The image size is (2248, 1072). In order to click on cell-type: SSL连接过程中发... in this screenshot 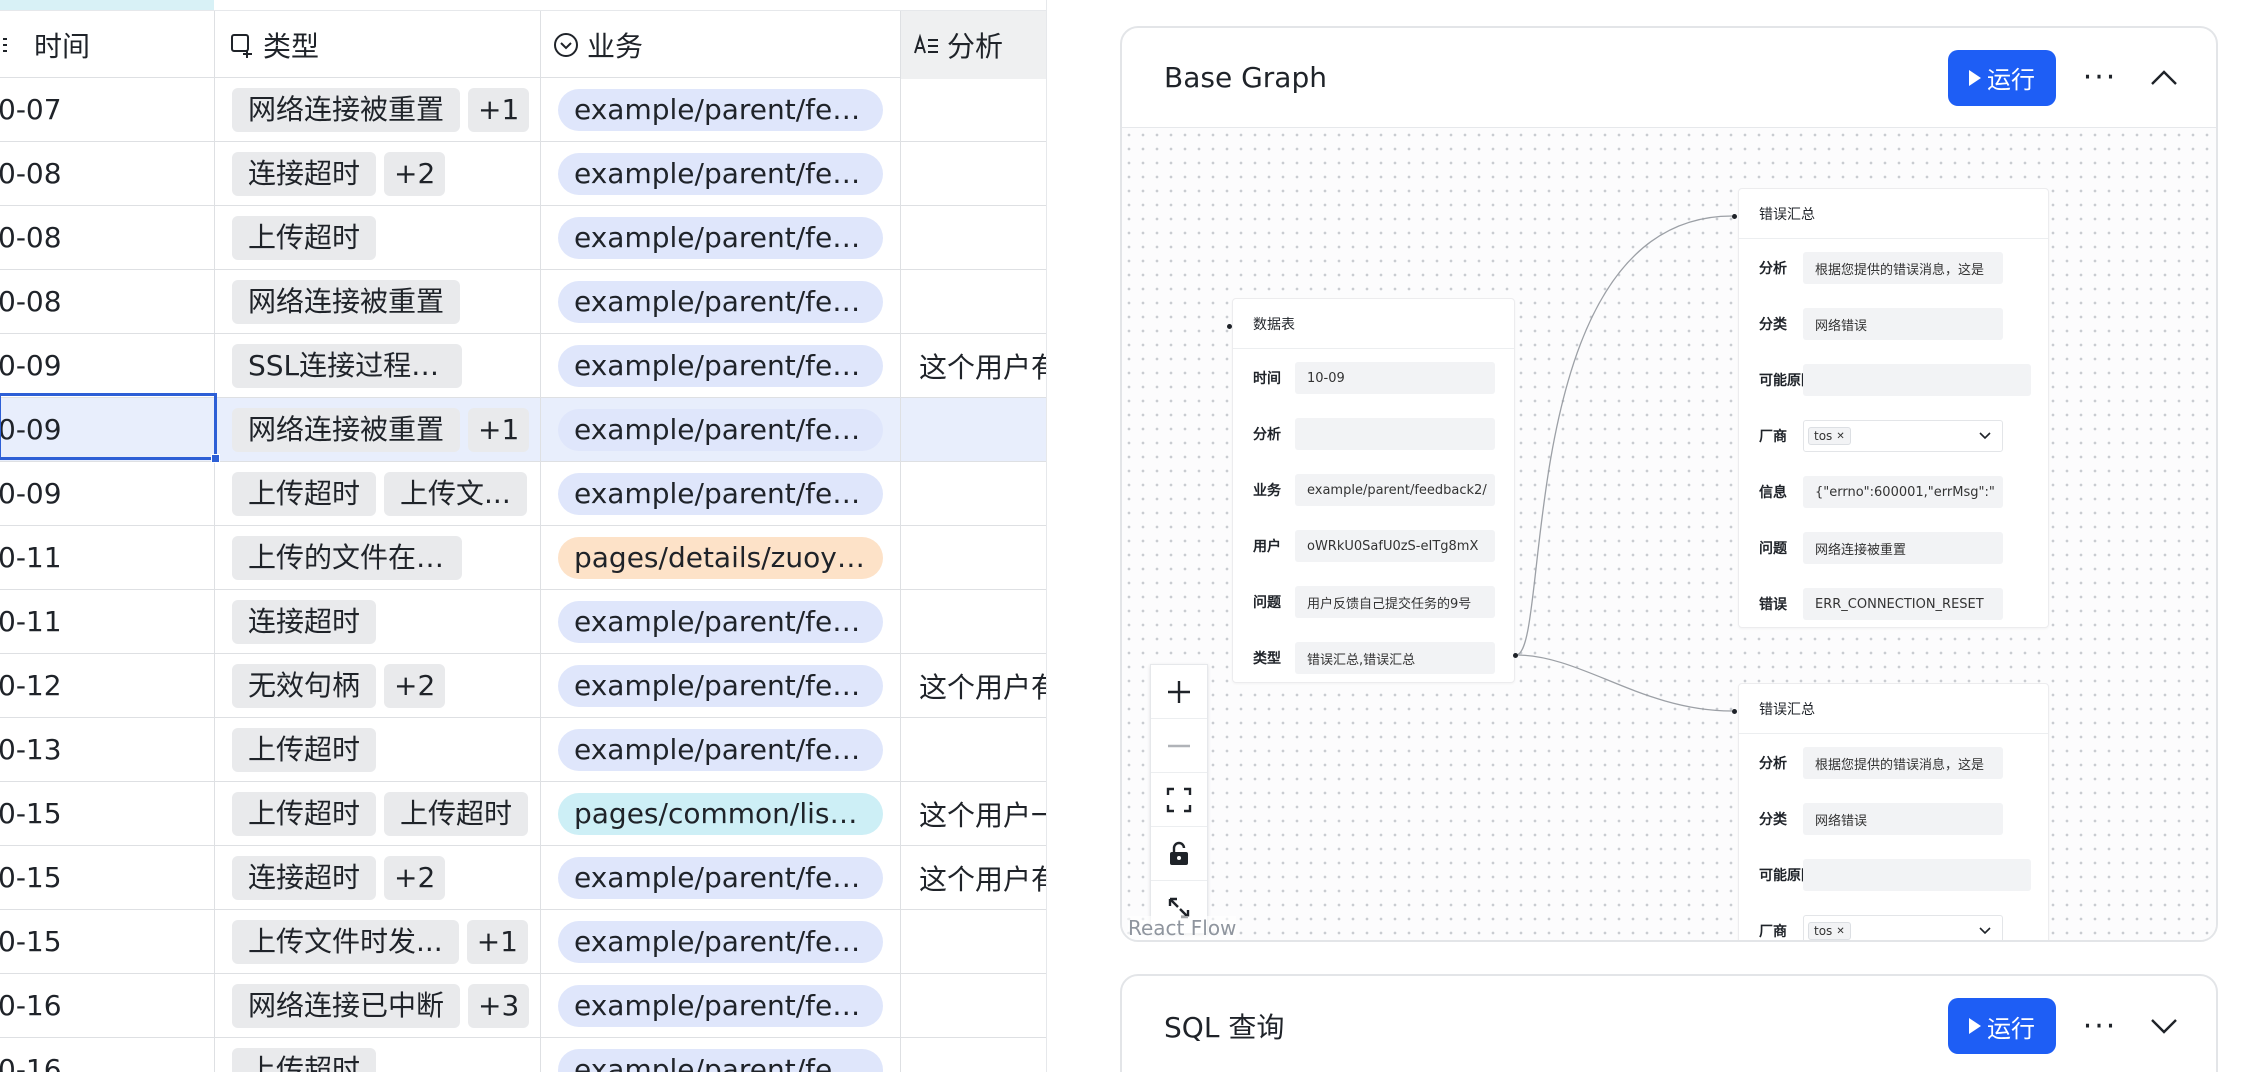, I will do `click(378, 365)`.